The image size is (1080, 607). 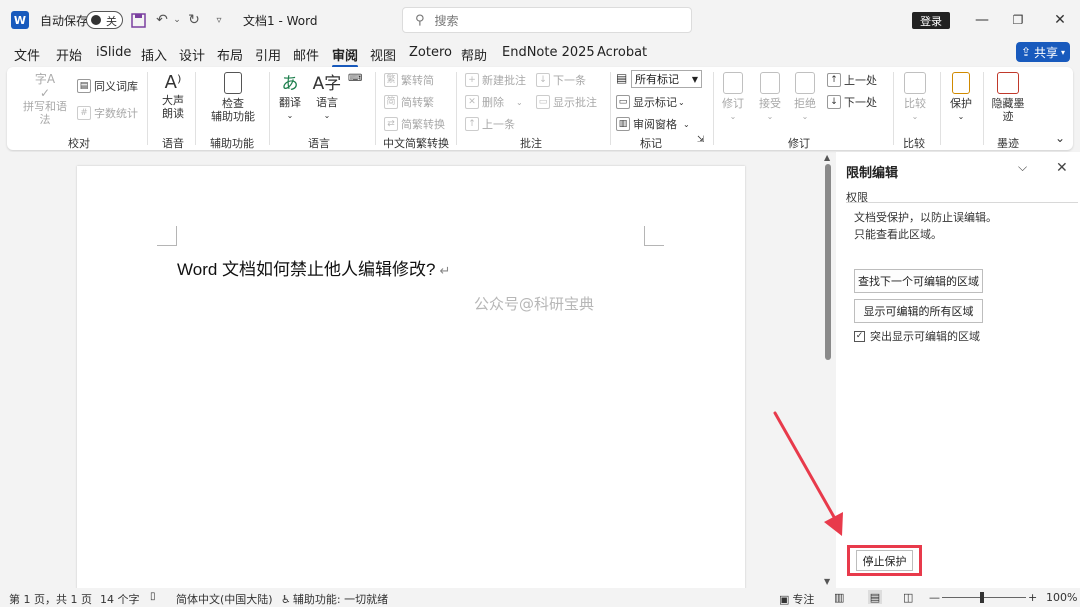 What do you see at coordinates (345, 56) in the screenshot?
I see `tab-review: 审阅` at bounding box center [345, 56].